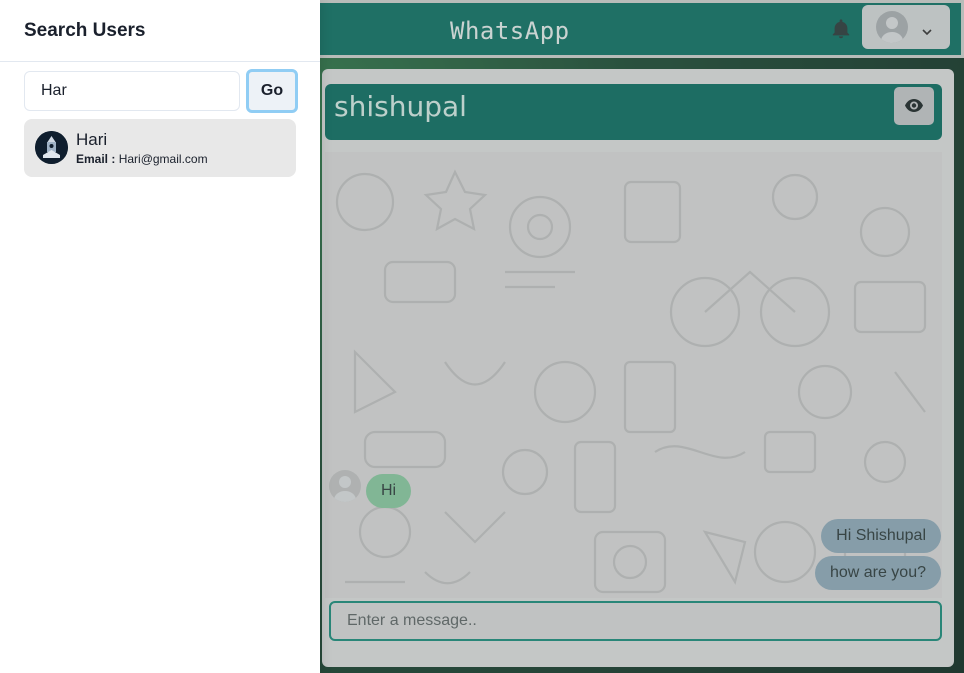 Image resolution: width=964 pixels, height=673 pixels. What do you see at coordinates (51, 147) in the screenshot?
I see `user-avatar-icon` at bounding box center [51, 147].